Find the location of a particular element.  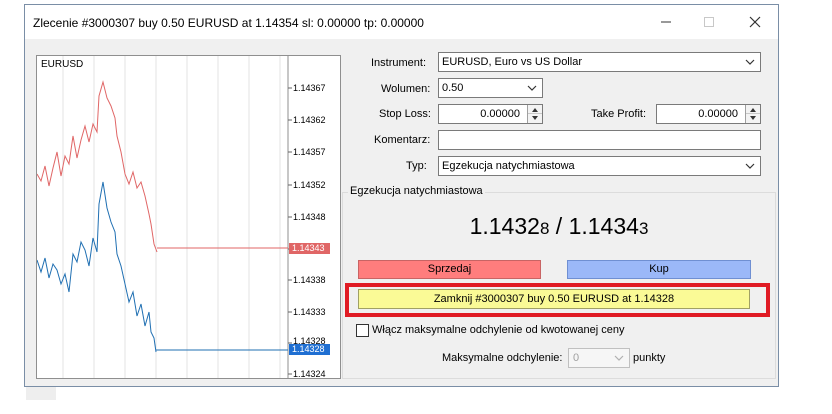

order-type-value: Egzekucja natychmiastowa is located at coordinates (508, 166).